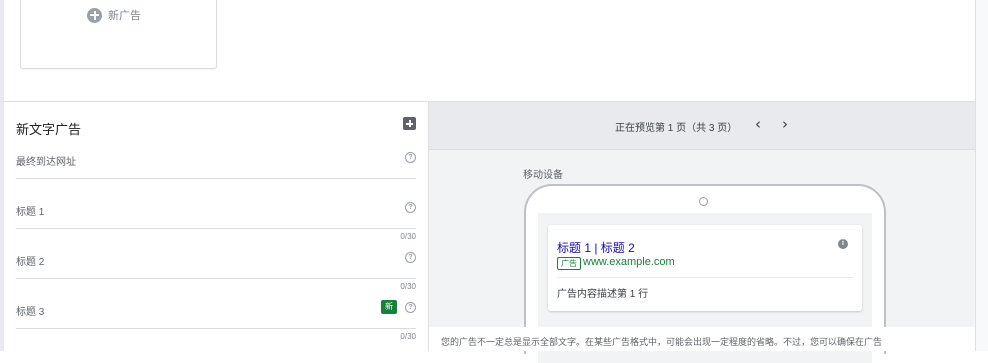 Image resolution: width=988 pixels, height=363 pixels. I want to click on headline-1-label: 标题 1, so click(30, 212).